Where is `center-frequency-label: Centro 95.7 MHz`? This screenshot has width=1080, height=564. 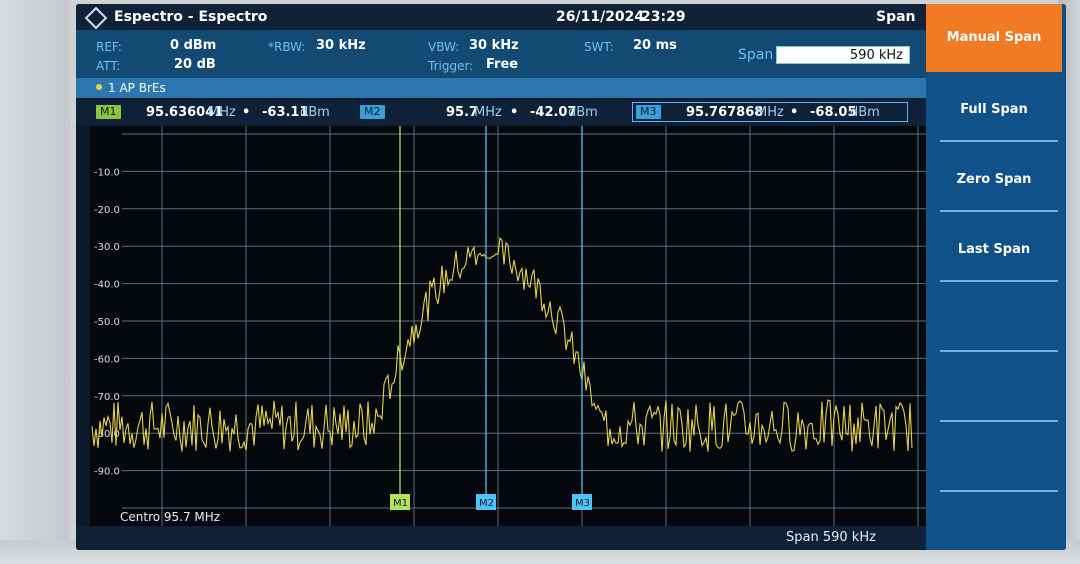 center-frequency-label: Centro 95.7 MHz is located at coordinates (170, 517).